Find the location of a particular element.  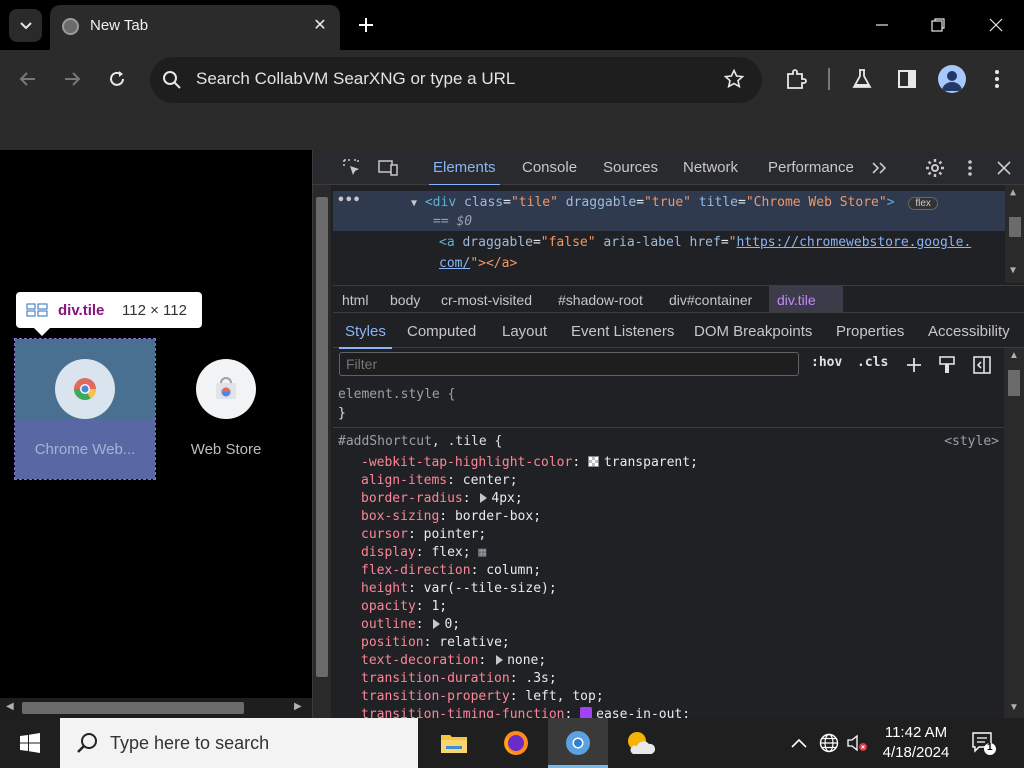

omnibox: Search CollabVM SearXNG or type a URL is located at coordinates (456, 80).